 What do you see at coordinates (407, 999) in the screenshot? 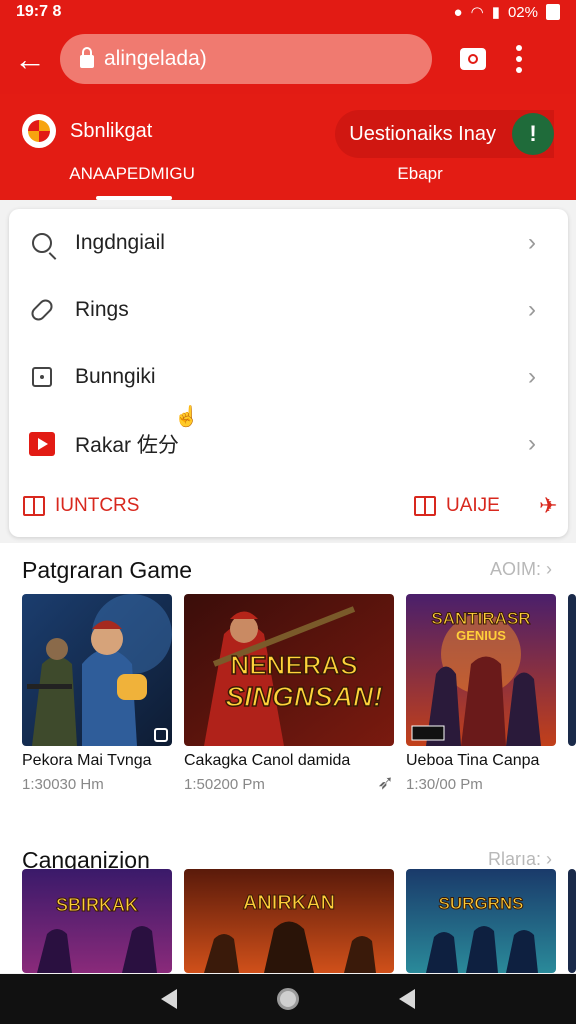
I see `nav-recent-icon` at bounding box center [407, 999].